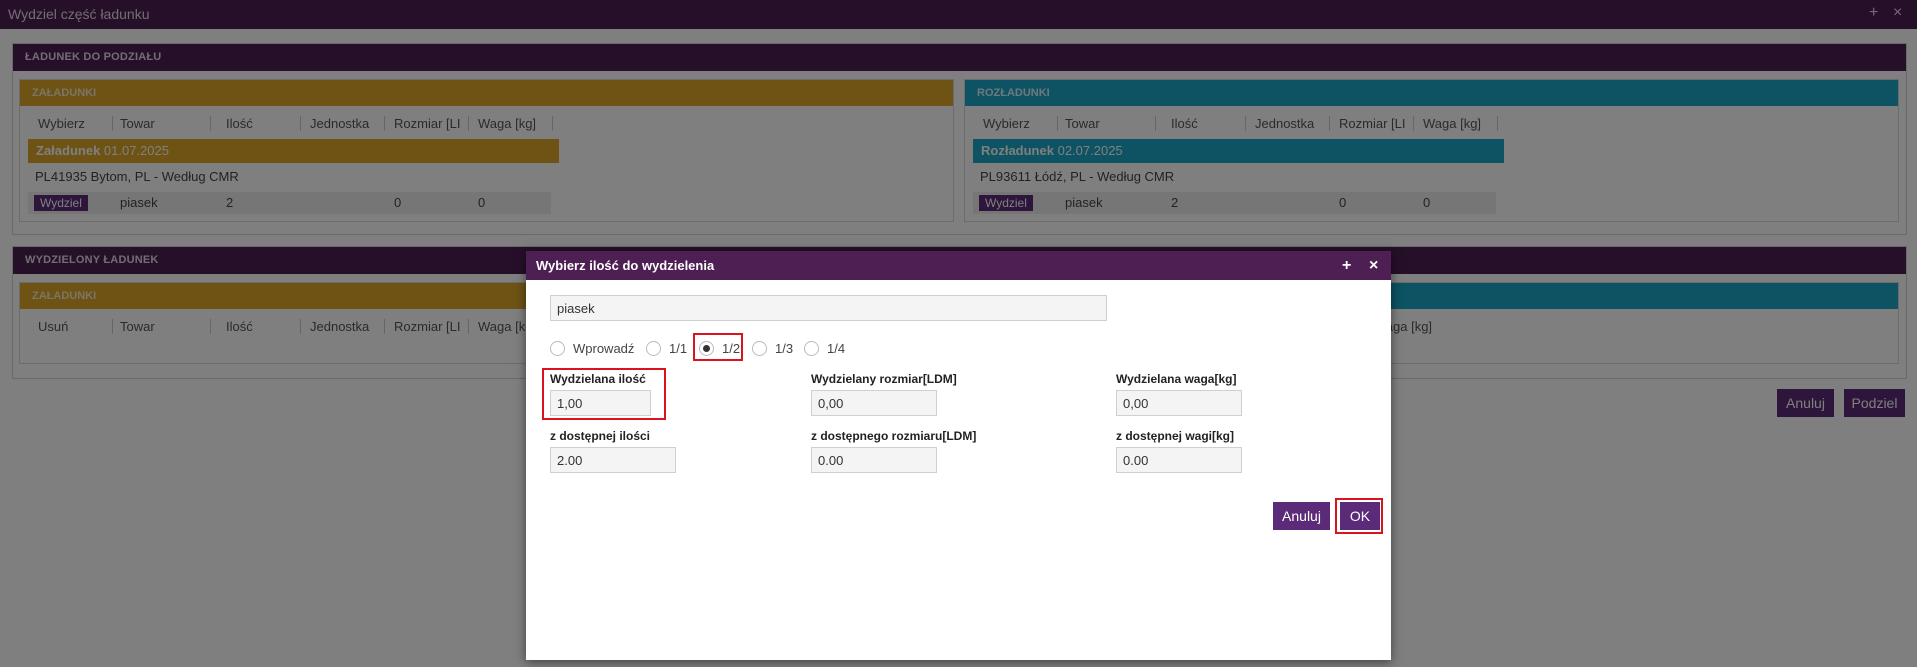 This screenshot has height=667, width=1917. I want to click on radio-option-1-1: 1/1, so click(666, 349).